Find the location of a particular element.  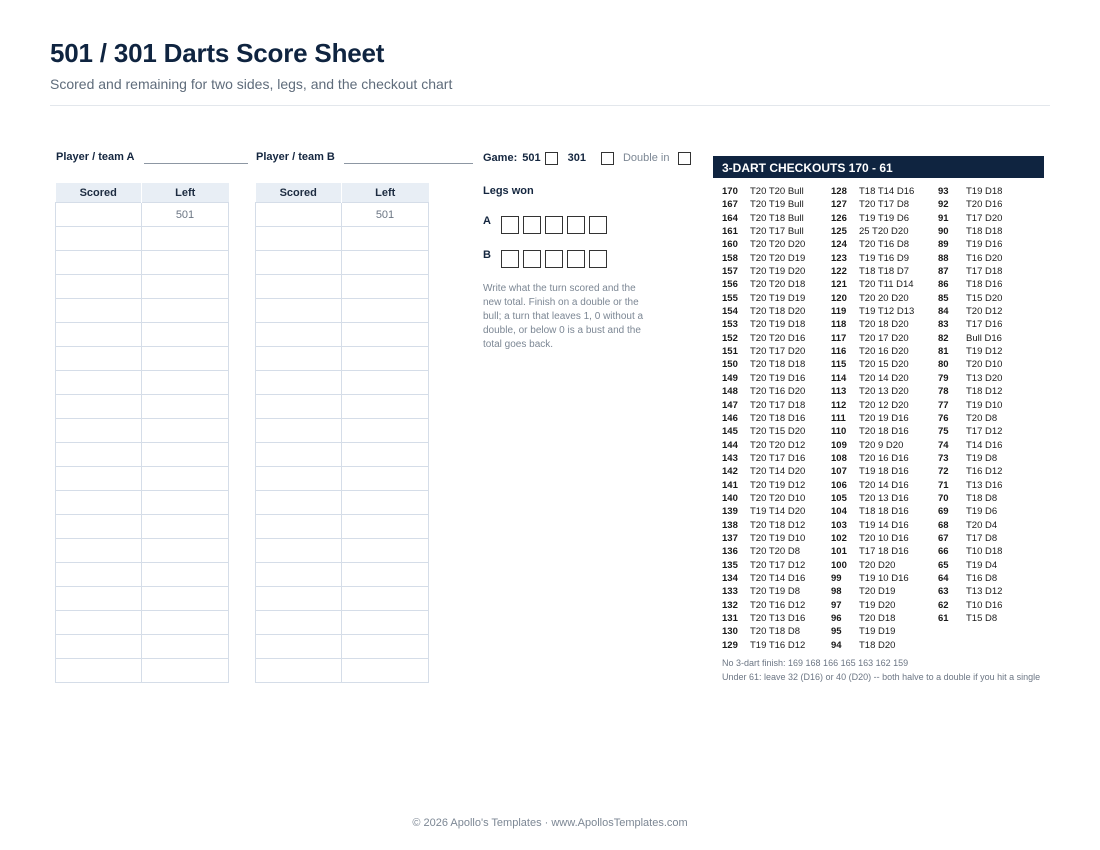

checkout-score: 137 is located at coordinates (730, 538).